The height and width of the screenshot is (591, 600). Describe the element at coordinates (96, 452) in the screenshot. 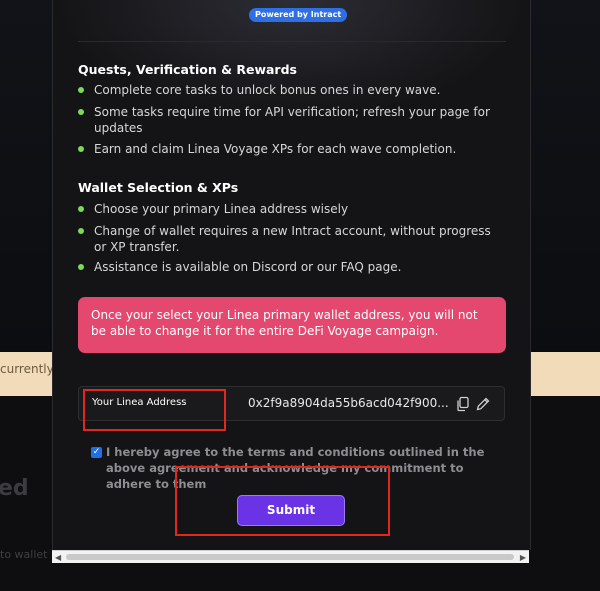

I see `agreement-checkbox: ✓` at that location.